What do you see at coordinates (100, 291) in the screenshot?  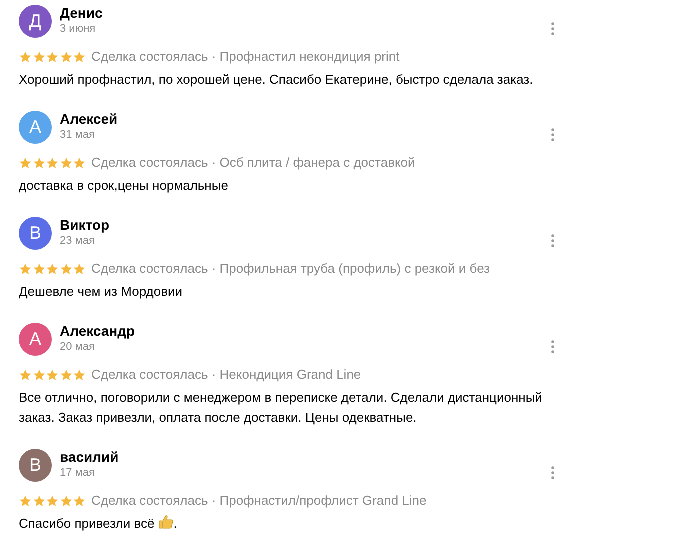 I see `review-text: Дешевле чем из Мордовии` at bounding box center [100, 291].